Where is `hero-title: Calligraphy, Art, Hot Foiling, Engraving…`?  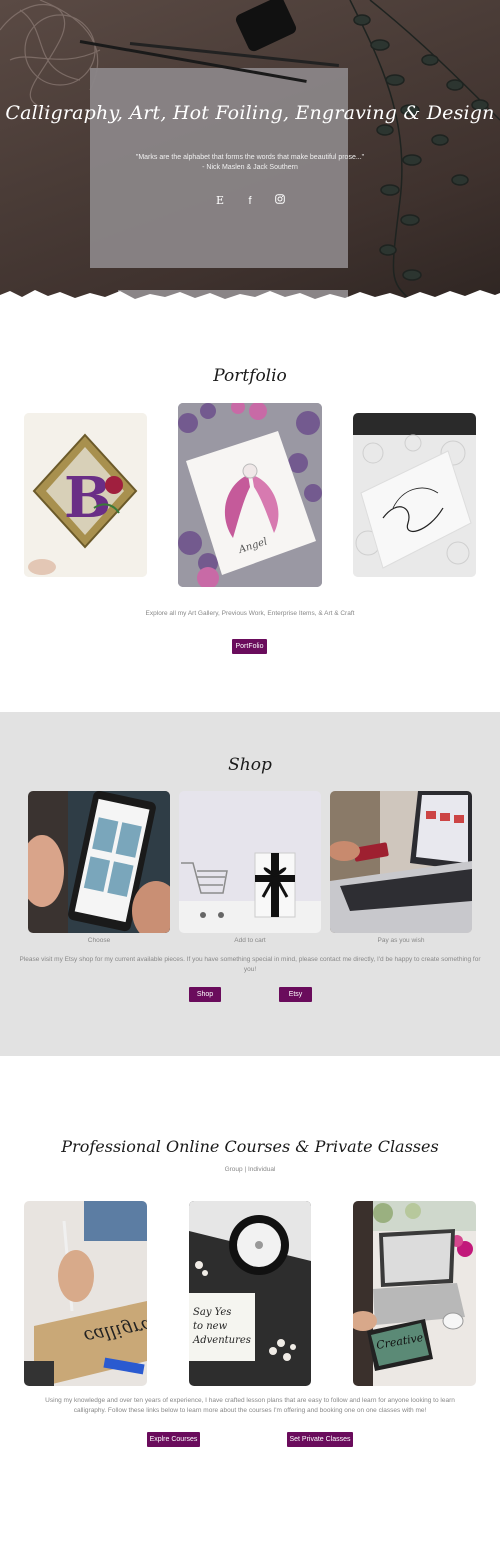 hero-title: Calligraphy, Art, Hot Foiling, Engraving… is located at coordinates (250, 113).